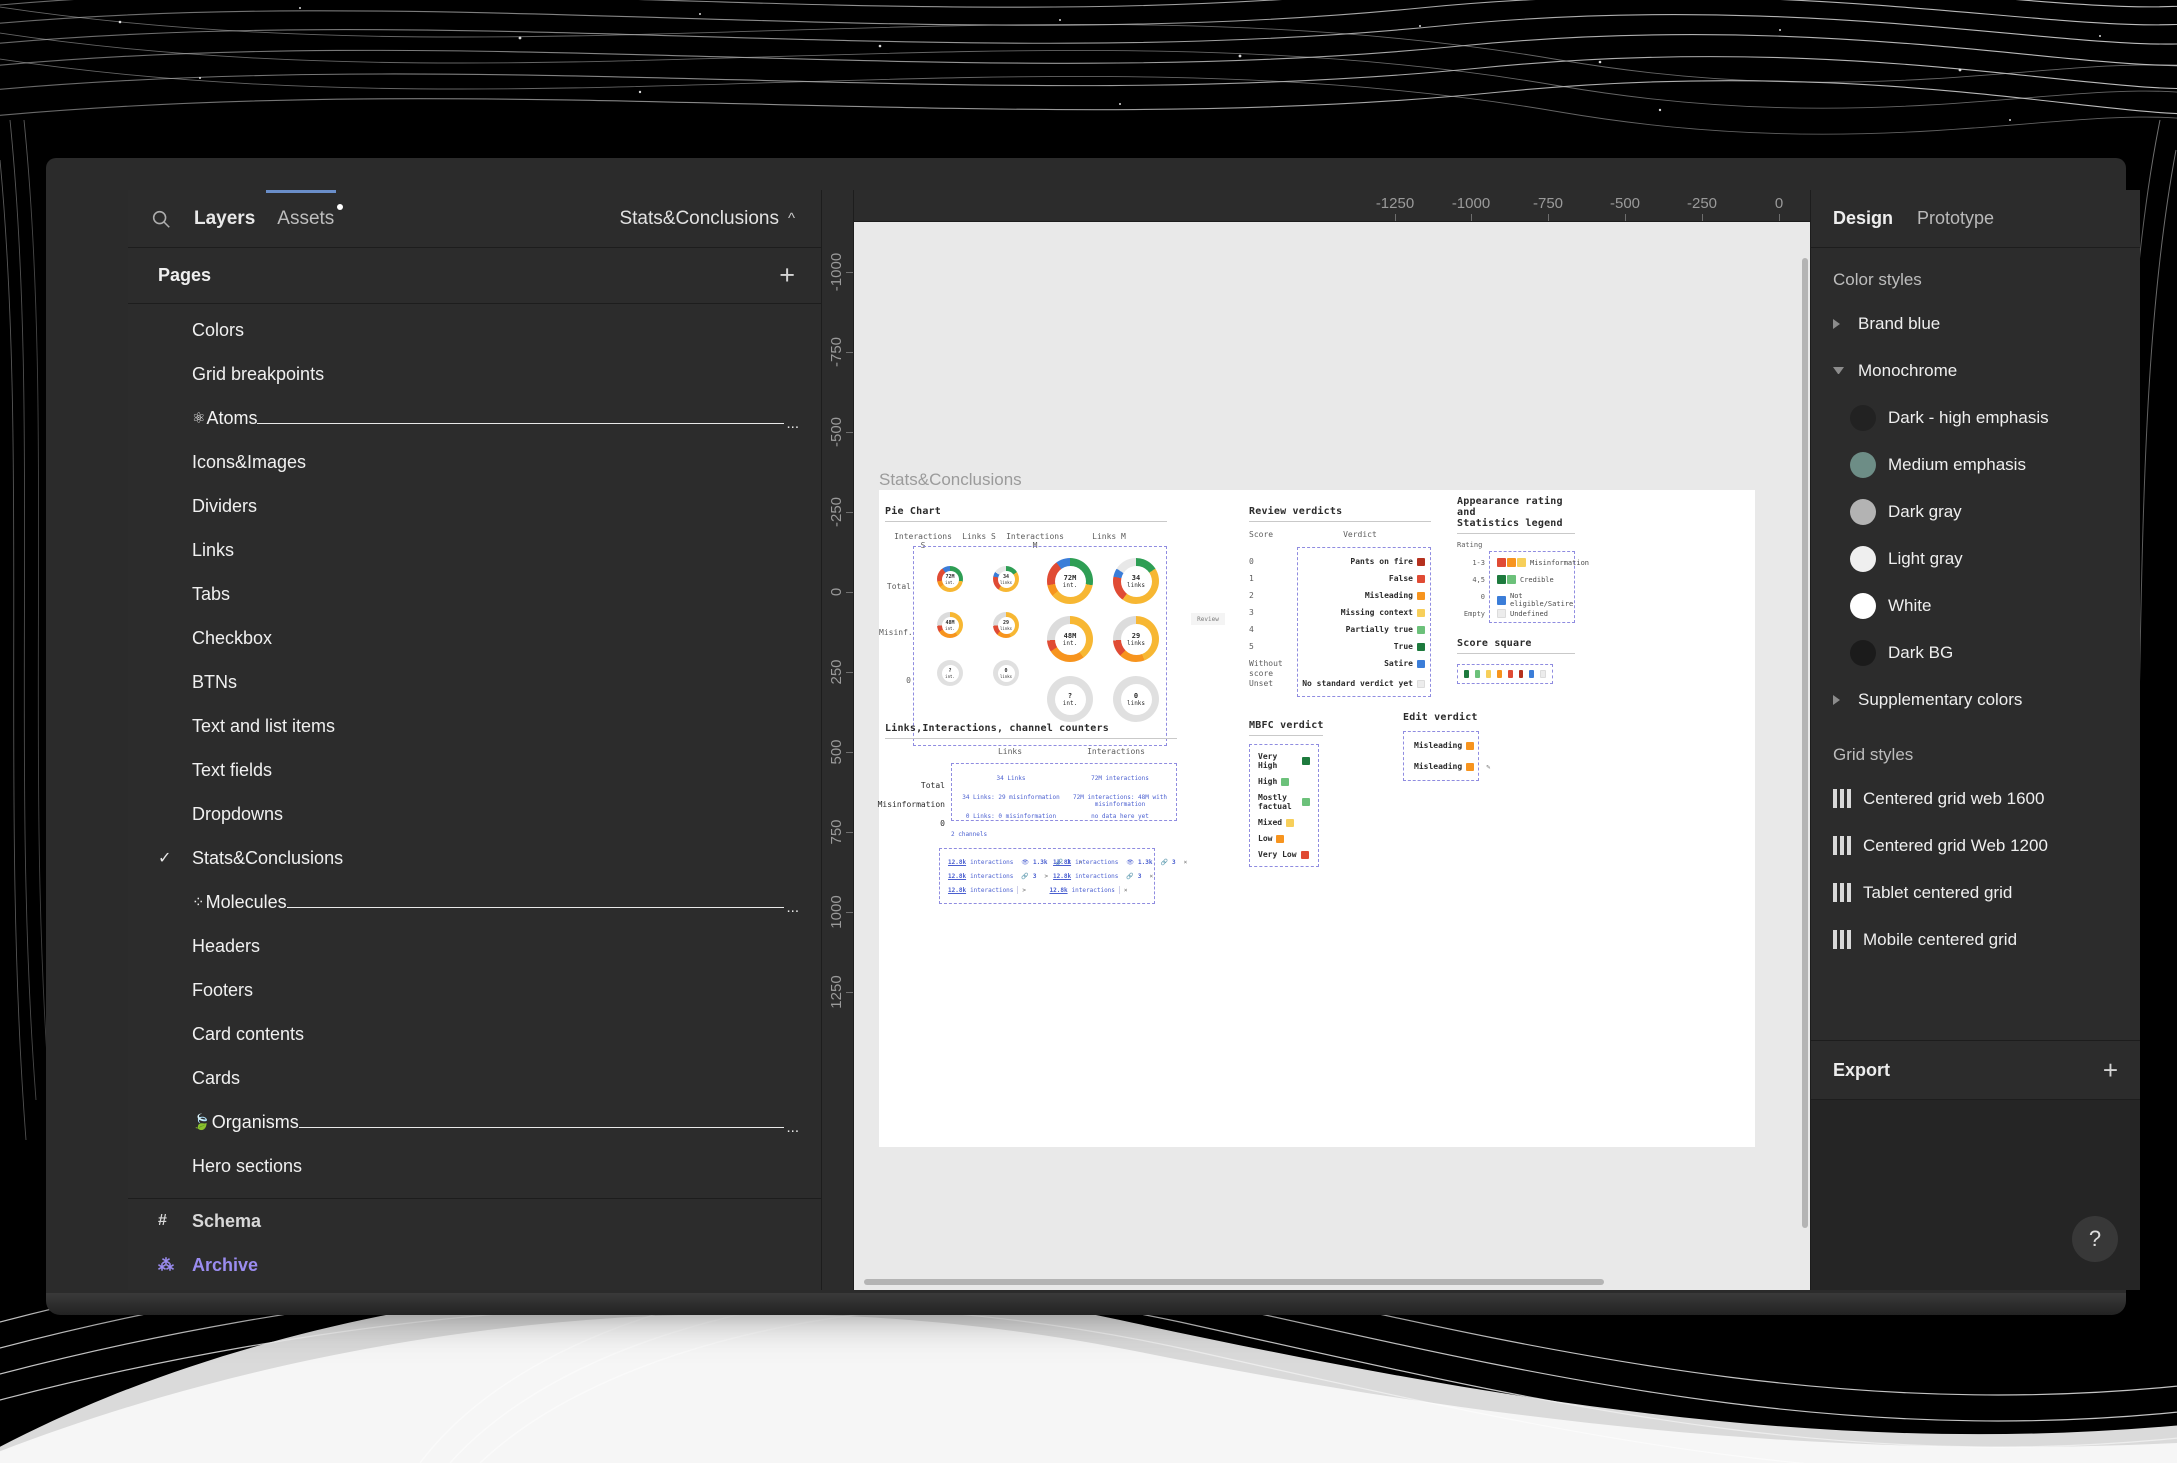  What do you see at coordinates (1284, 822) in the screenshot?
I see `mbfc-row: Mixed` at bounding box center [1284, 822].